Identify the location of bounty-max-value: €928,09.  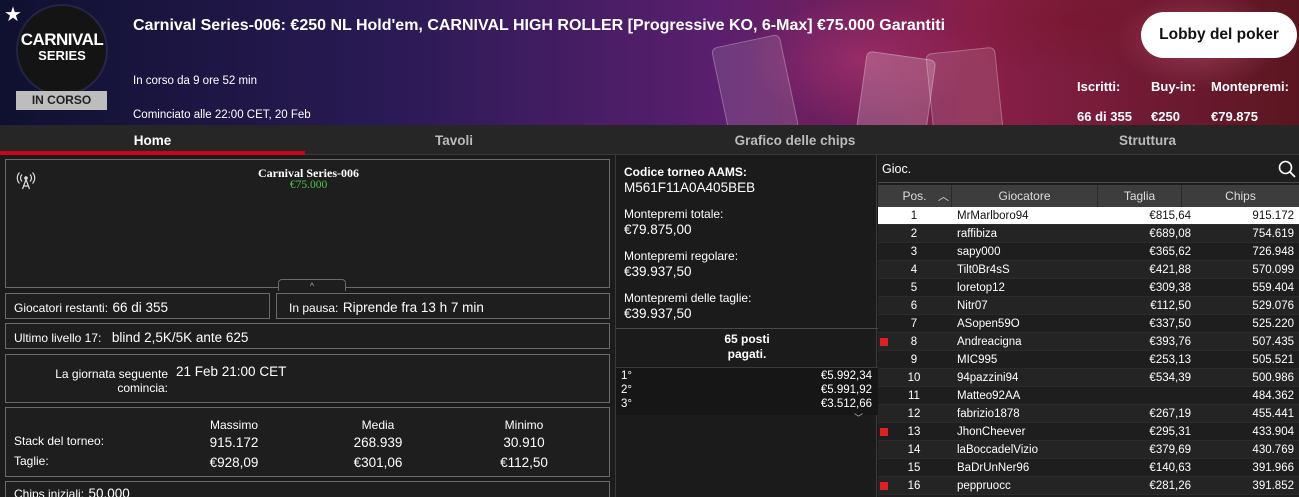
(234, 462).